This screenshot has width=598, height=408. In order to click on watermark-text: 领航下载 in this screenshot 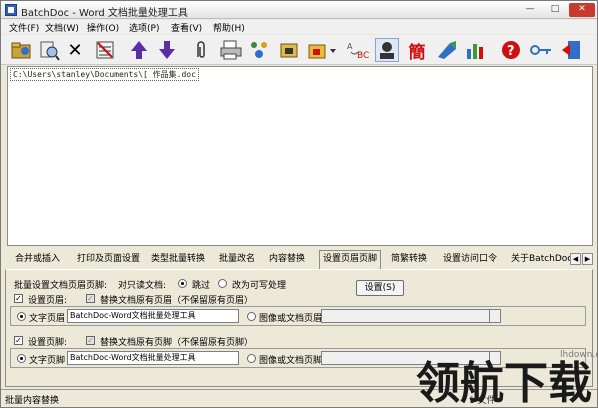, I will do `click(504, 383)`.